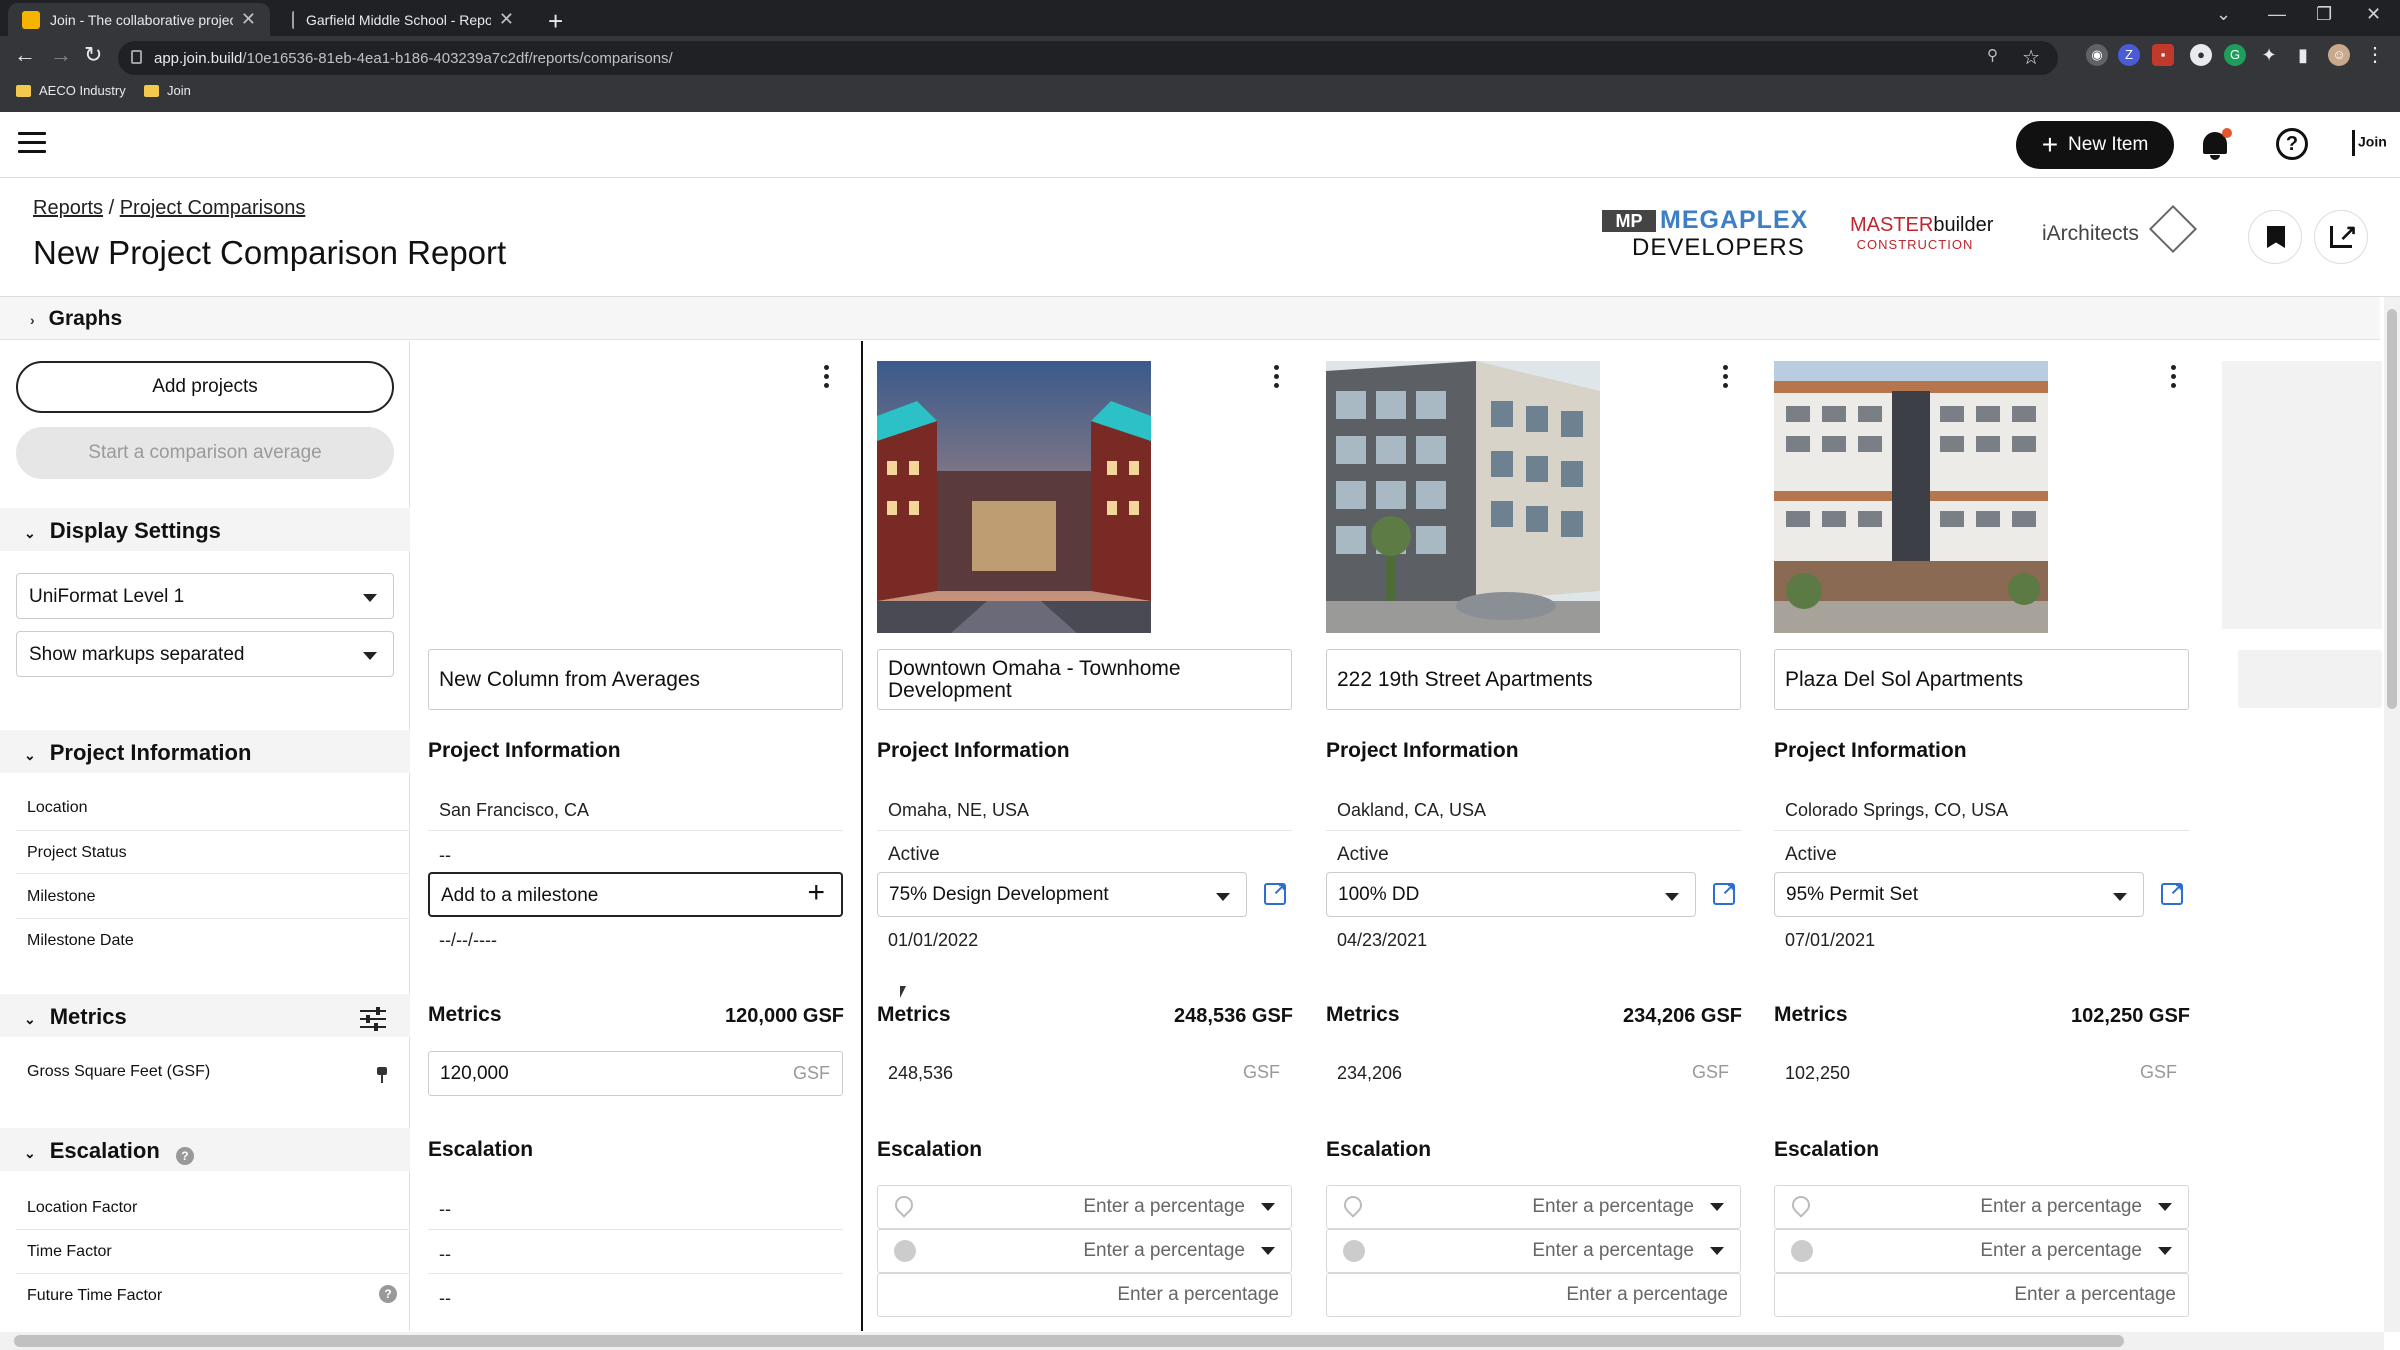 The image size is (2400, 1350). I want to click on bookmark-join: Join, so click(167, 90).